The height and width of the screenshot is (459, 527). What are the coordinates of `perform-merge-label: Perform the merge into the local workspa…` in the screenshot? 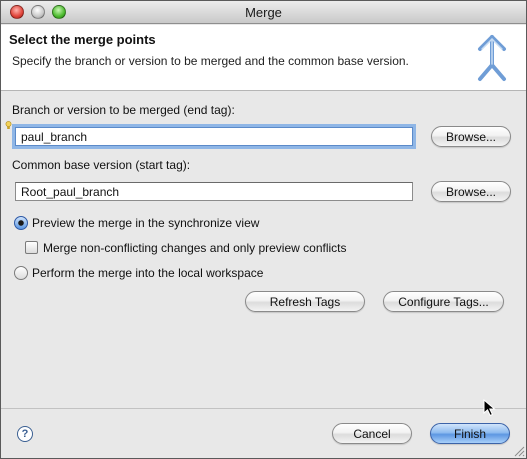 It's located at (147, 273).